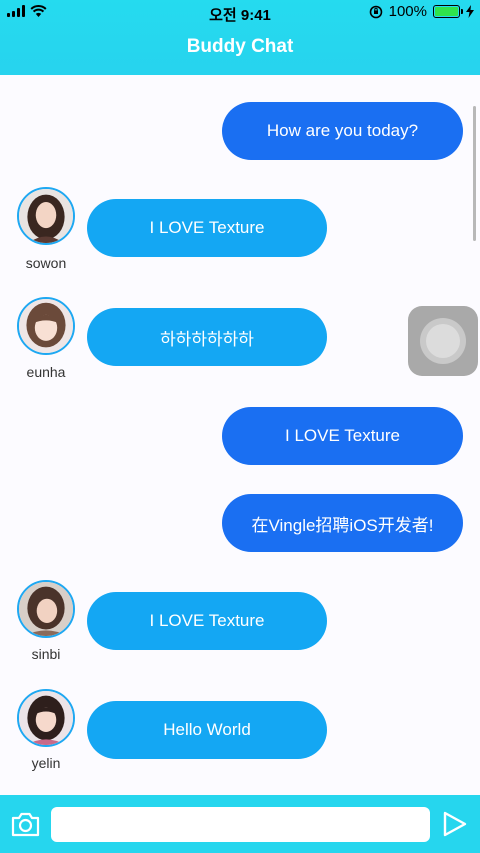 Image resolution: width=480 pixels, height=853 pixels. What do you see at coordinates (240, 13) in the screenshot?
I see `status-bar: 오전 9:41 100%` at bounding box center [240, 13].